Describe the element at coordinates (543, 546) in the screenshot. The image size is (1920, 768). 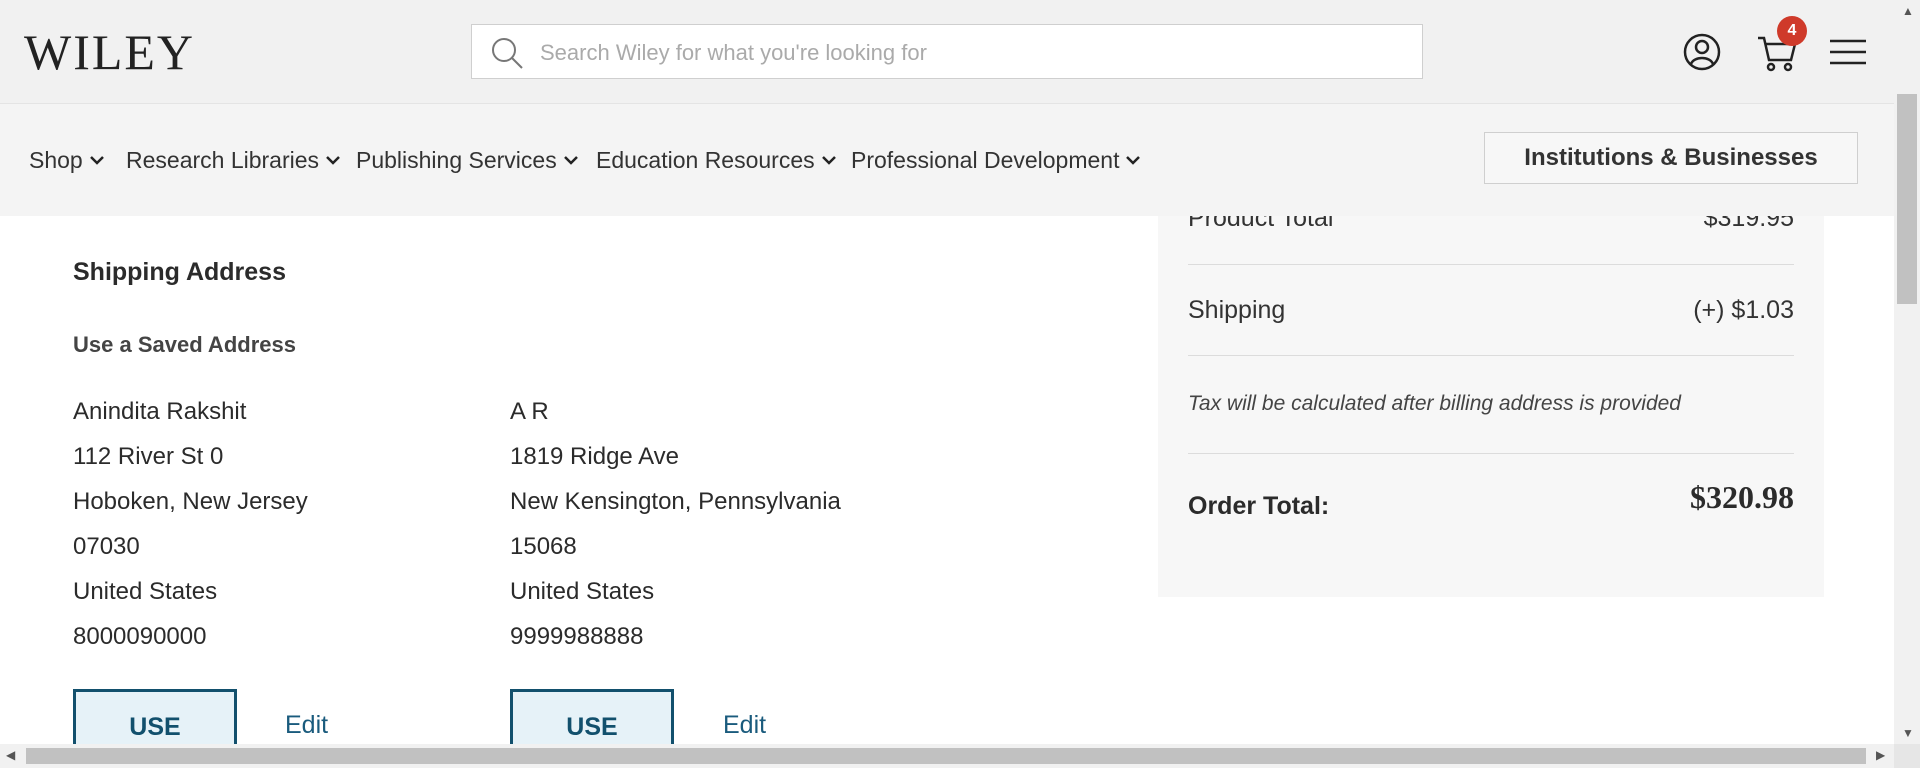
I see `address-zip: 15068` at that location.